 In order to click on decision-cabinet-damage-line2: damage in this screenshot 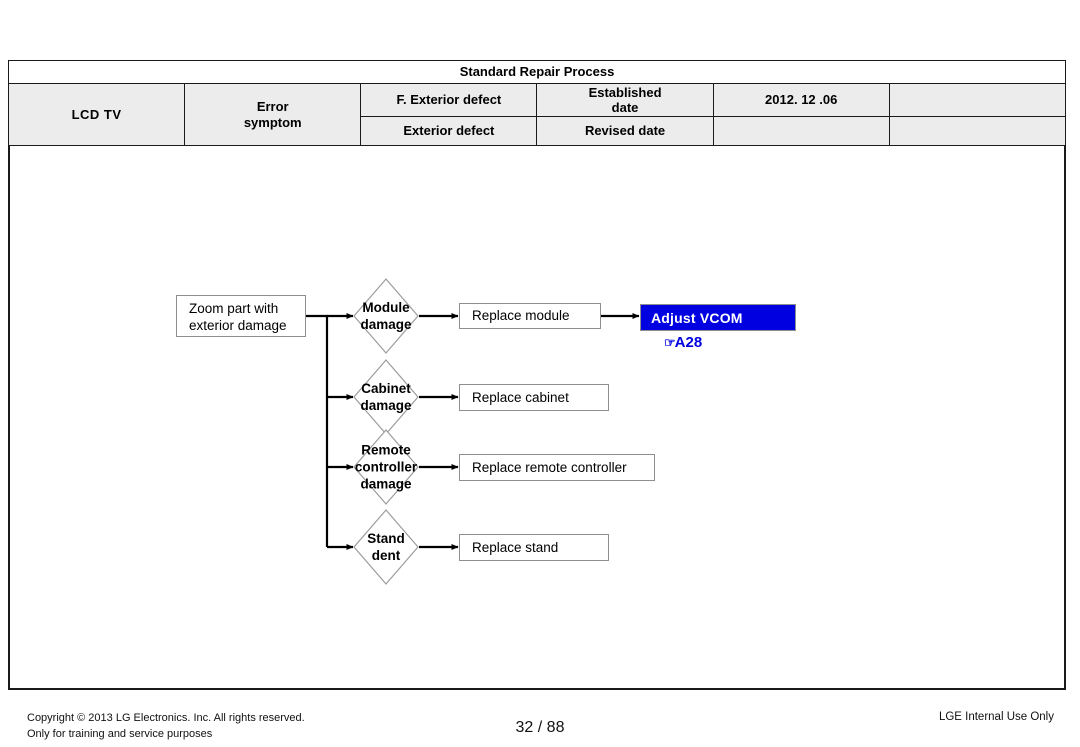, I will do `click(386, 405)`.